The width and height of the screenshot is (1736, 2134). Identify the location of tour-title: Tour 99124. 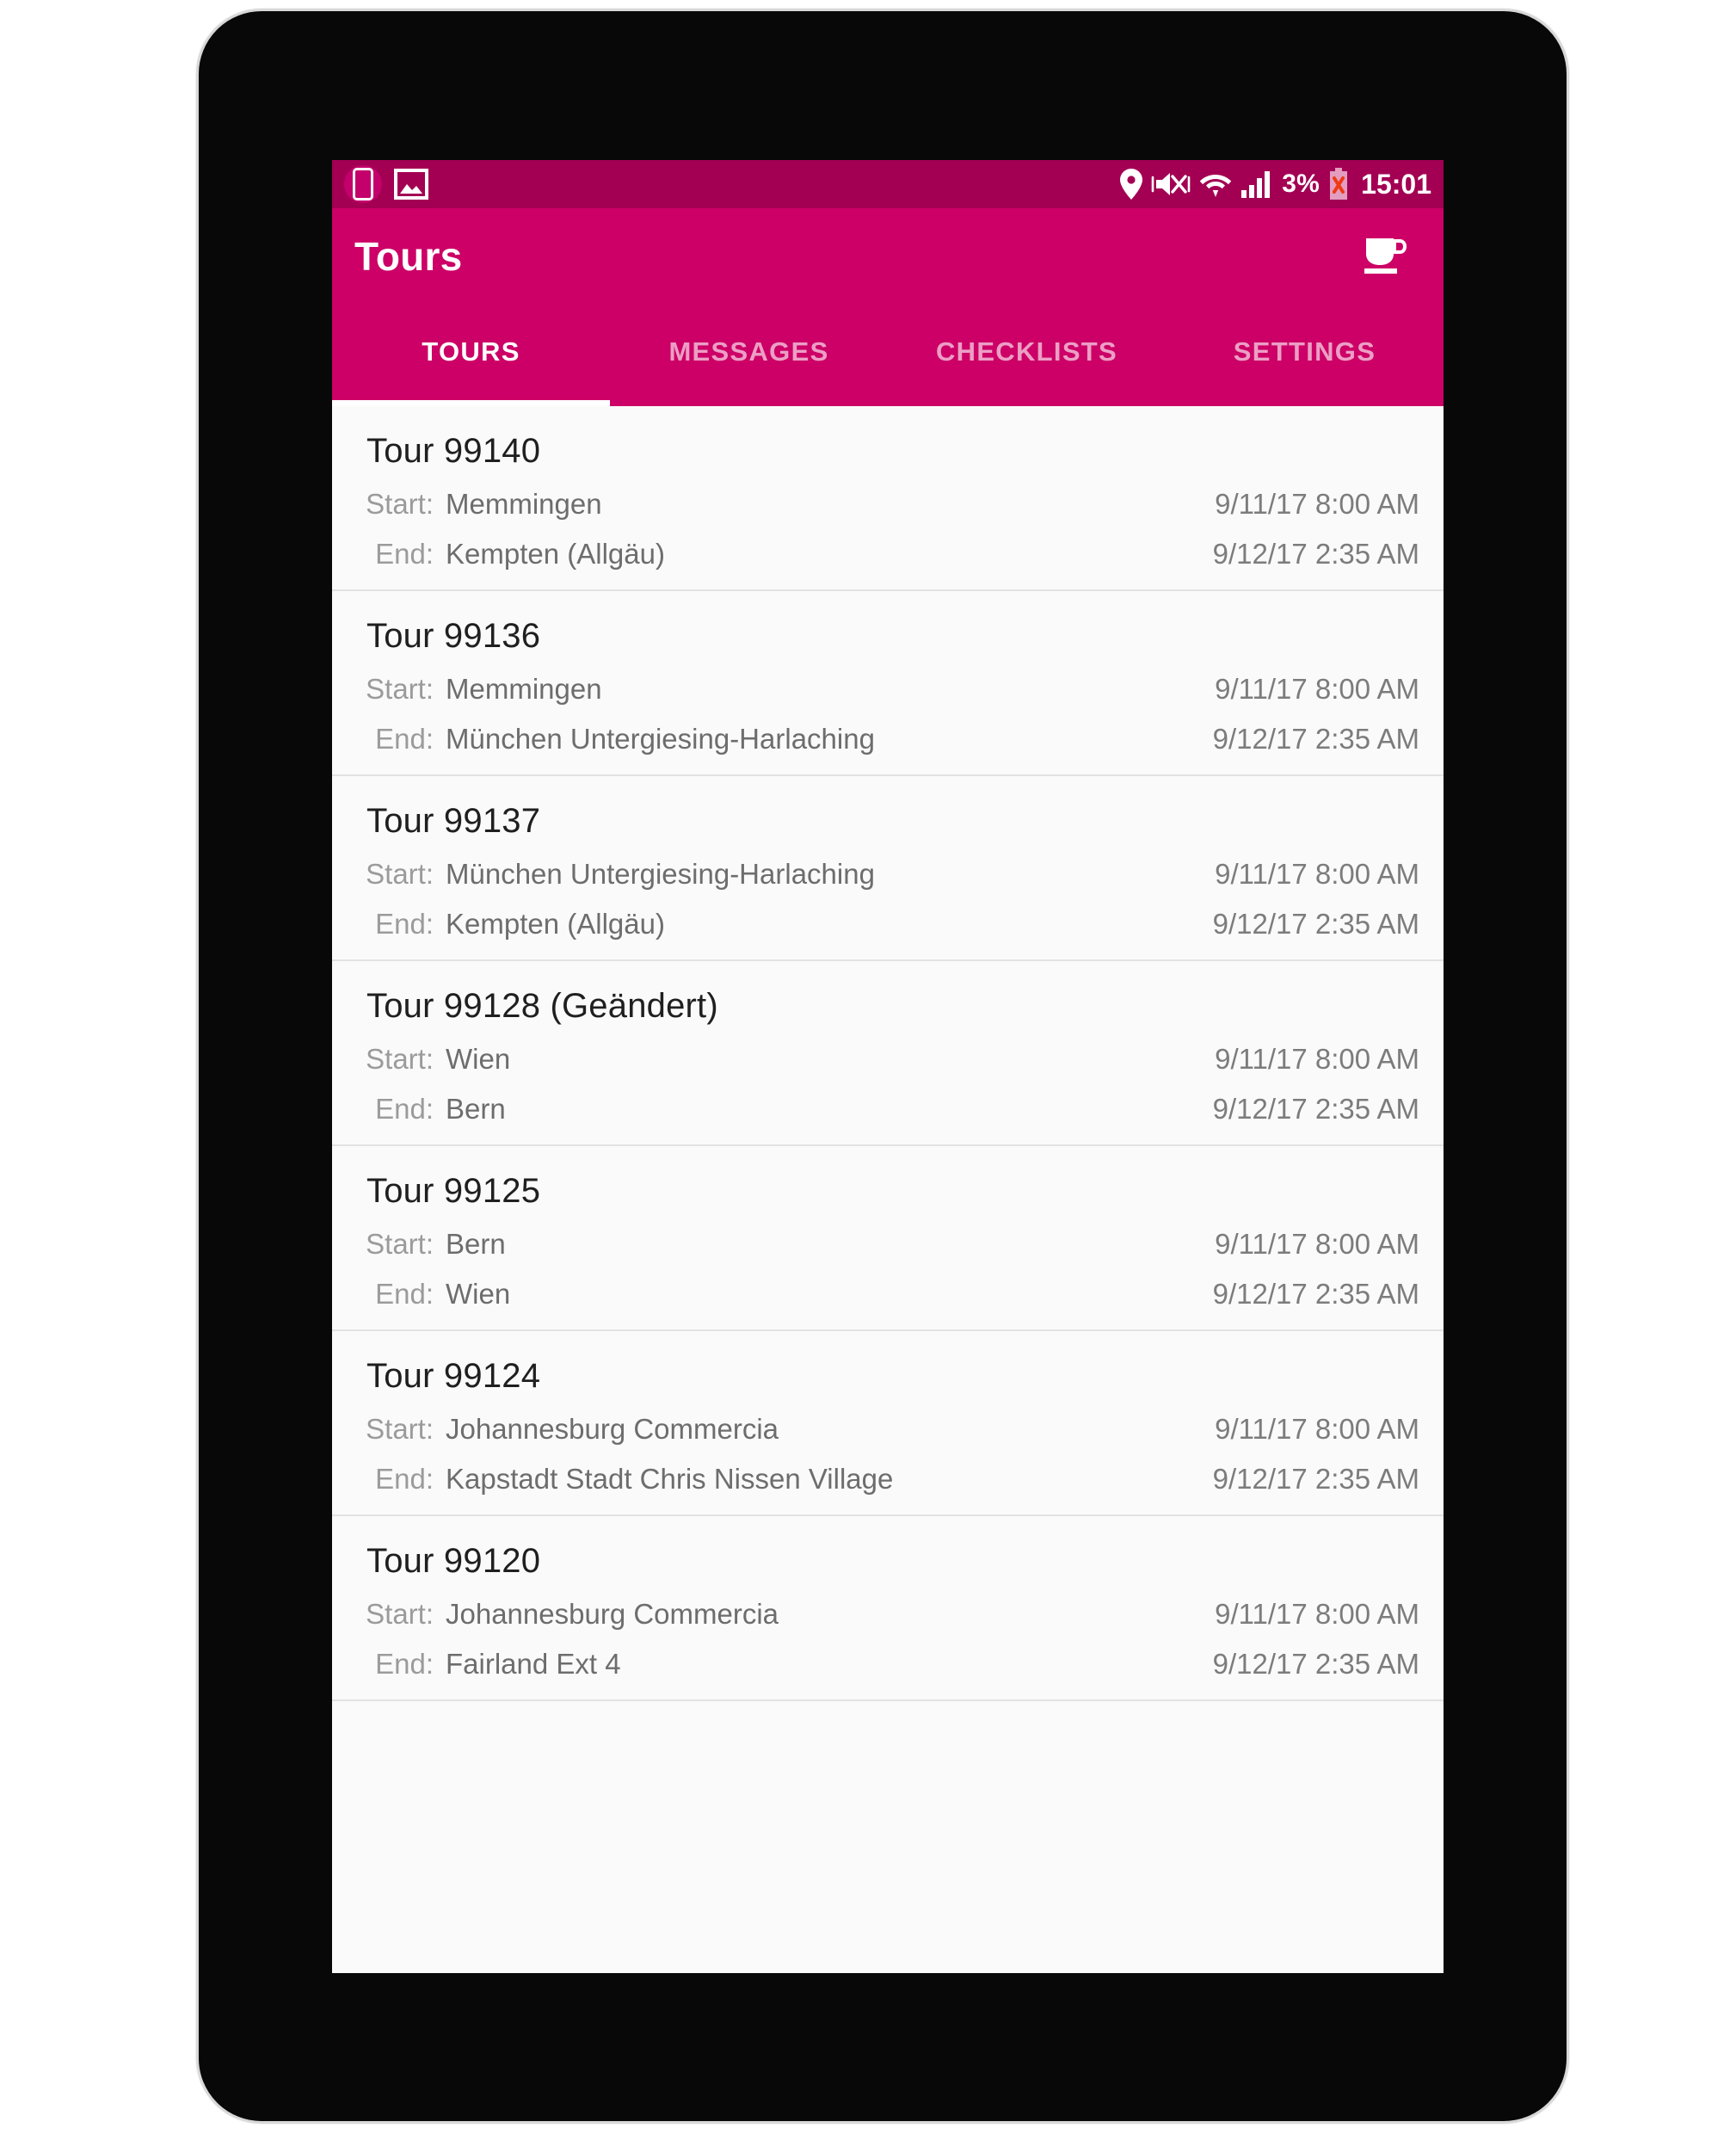
(453, 1376).